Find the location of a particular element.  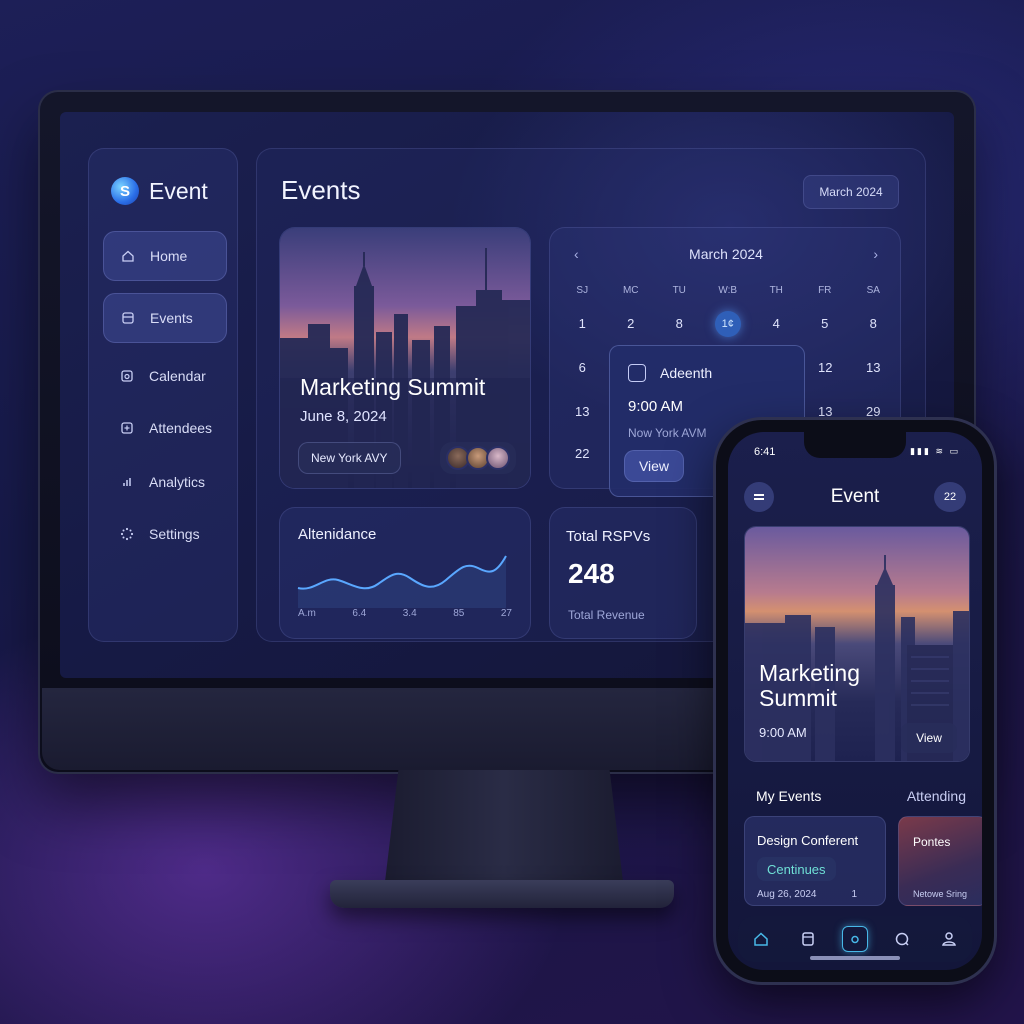

weekday-label: W:B is located at coordinates (728, 290).